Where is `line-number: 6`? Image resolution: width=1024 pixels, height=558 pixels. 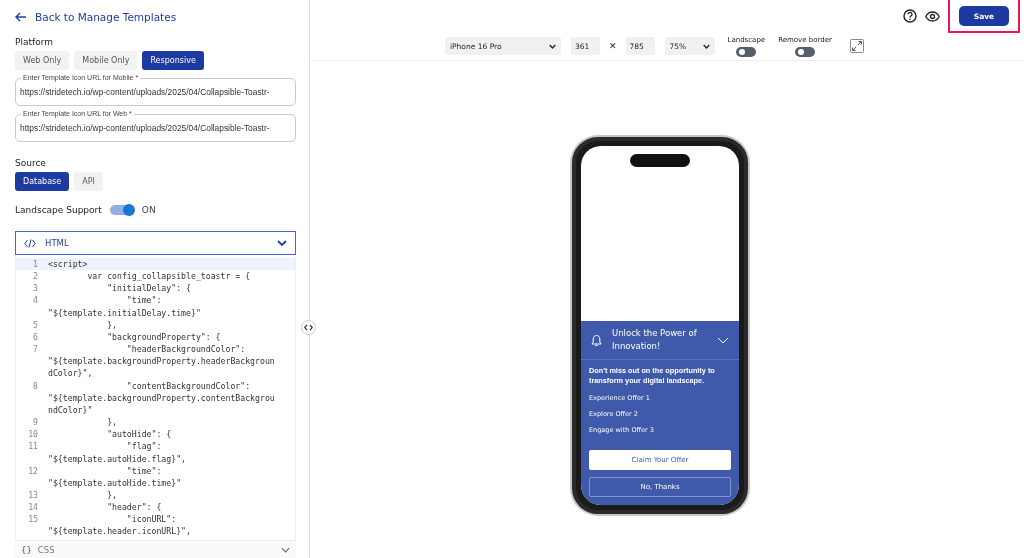
line-number: 6 is located at coordinates (35, 337).